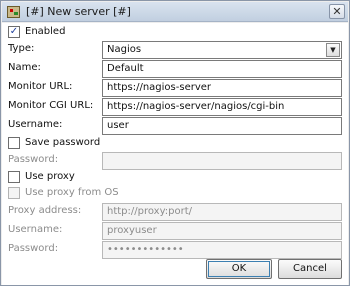 The image size is (350, 286). I want to click on use-proxy-from-os-label: Use proxy from OS, so click(72, 192).